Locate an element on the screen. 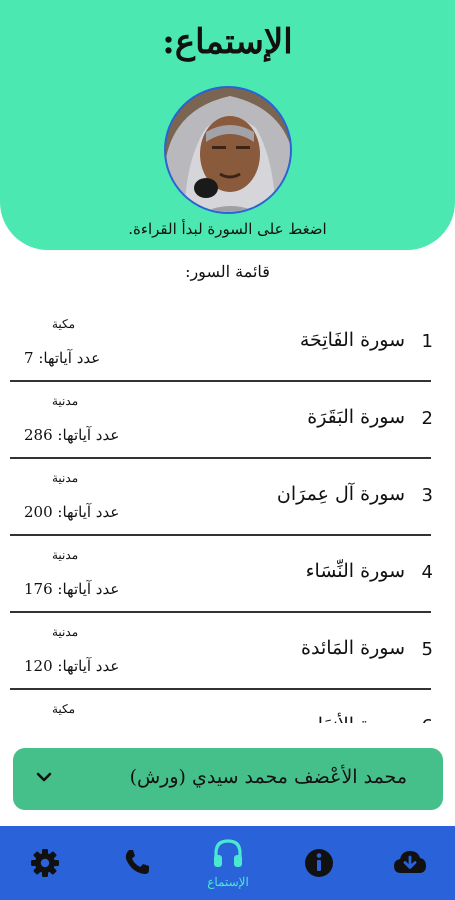 The width and height of the screenshot is (455, 900). surah-number: 2 is located at coordinates (427, 418).